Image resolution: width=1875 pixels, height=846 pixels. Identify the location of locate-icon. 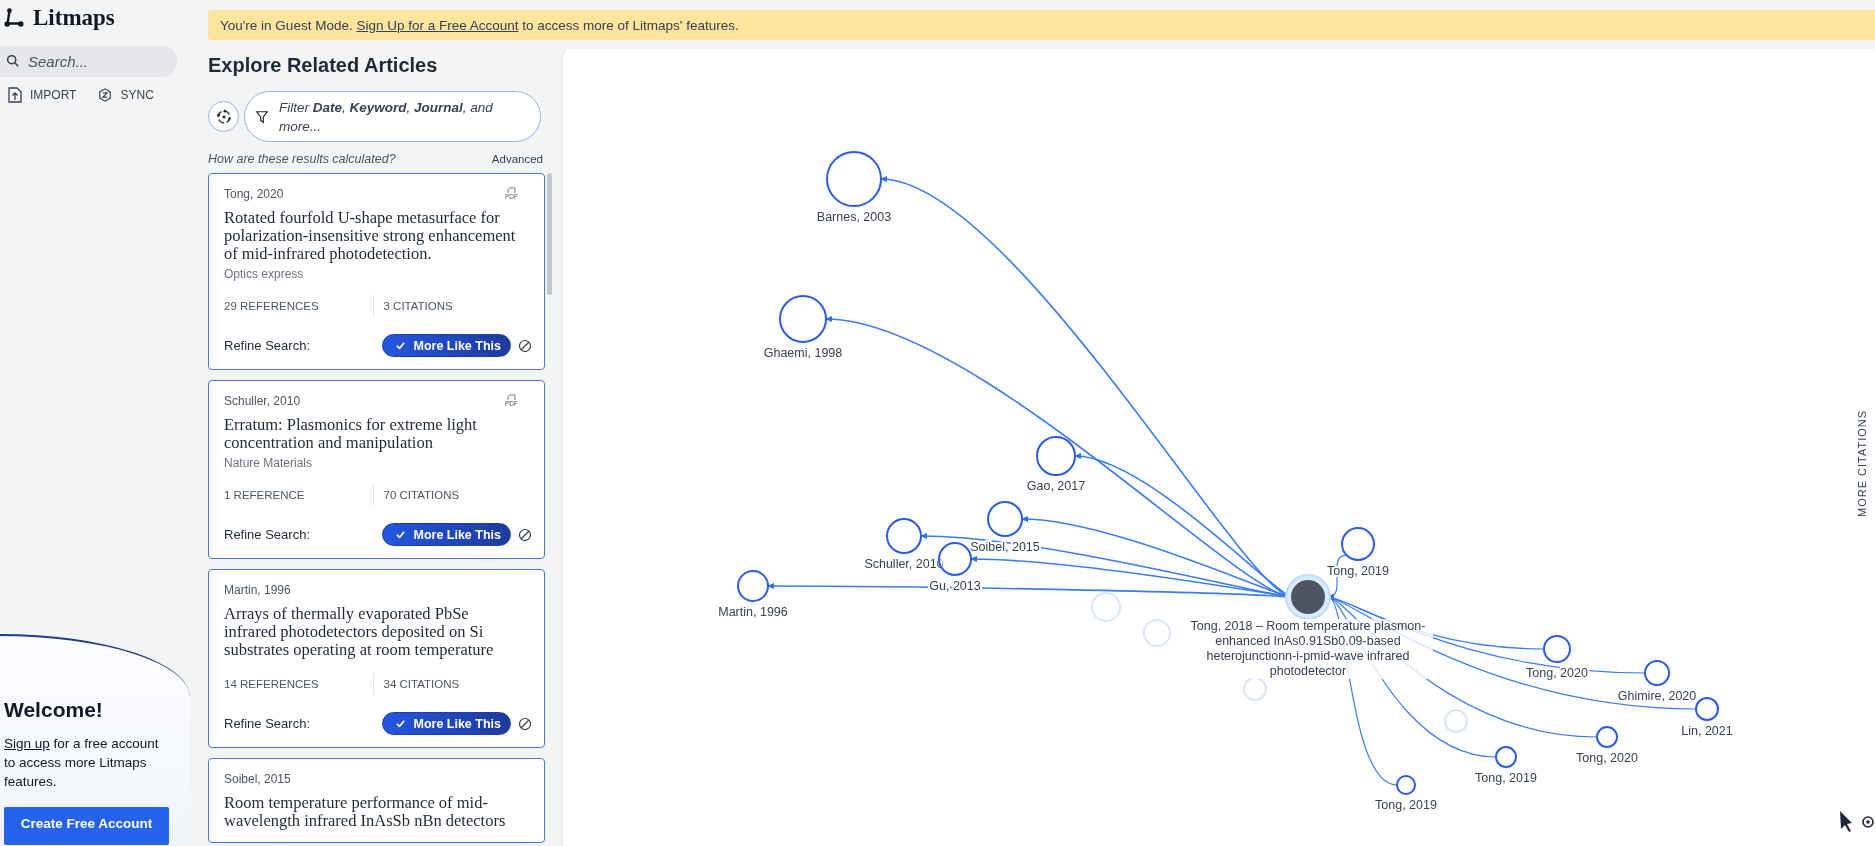
(1868, 822).